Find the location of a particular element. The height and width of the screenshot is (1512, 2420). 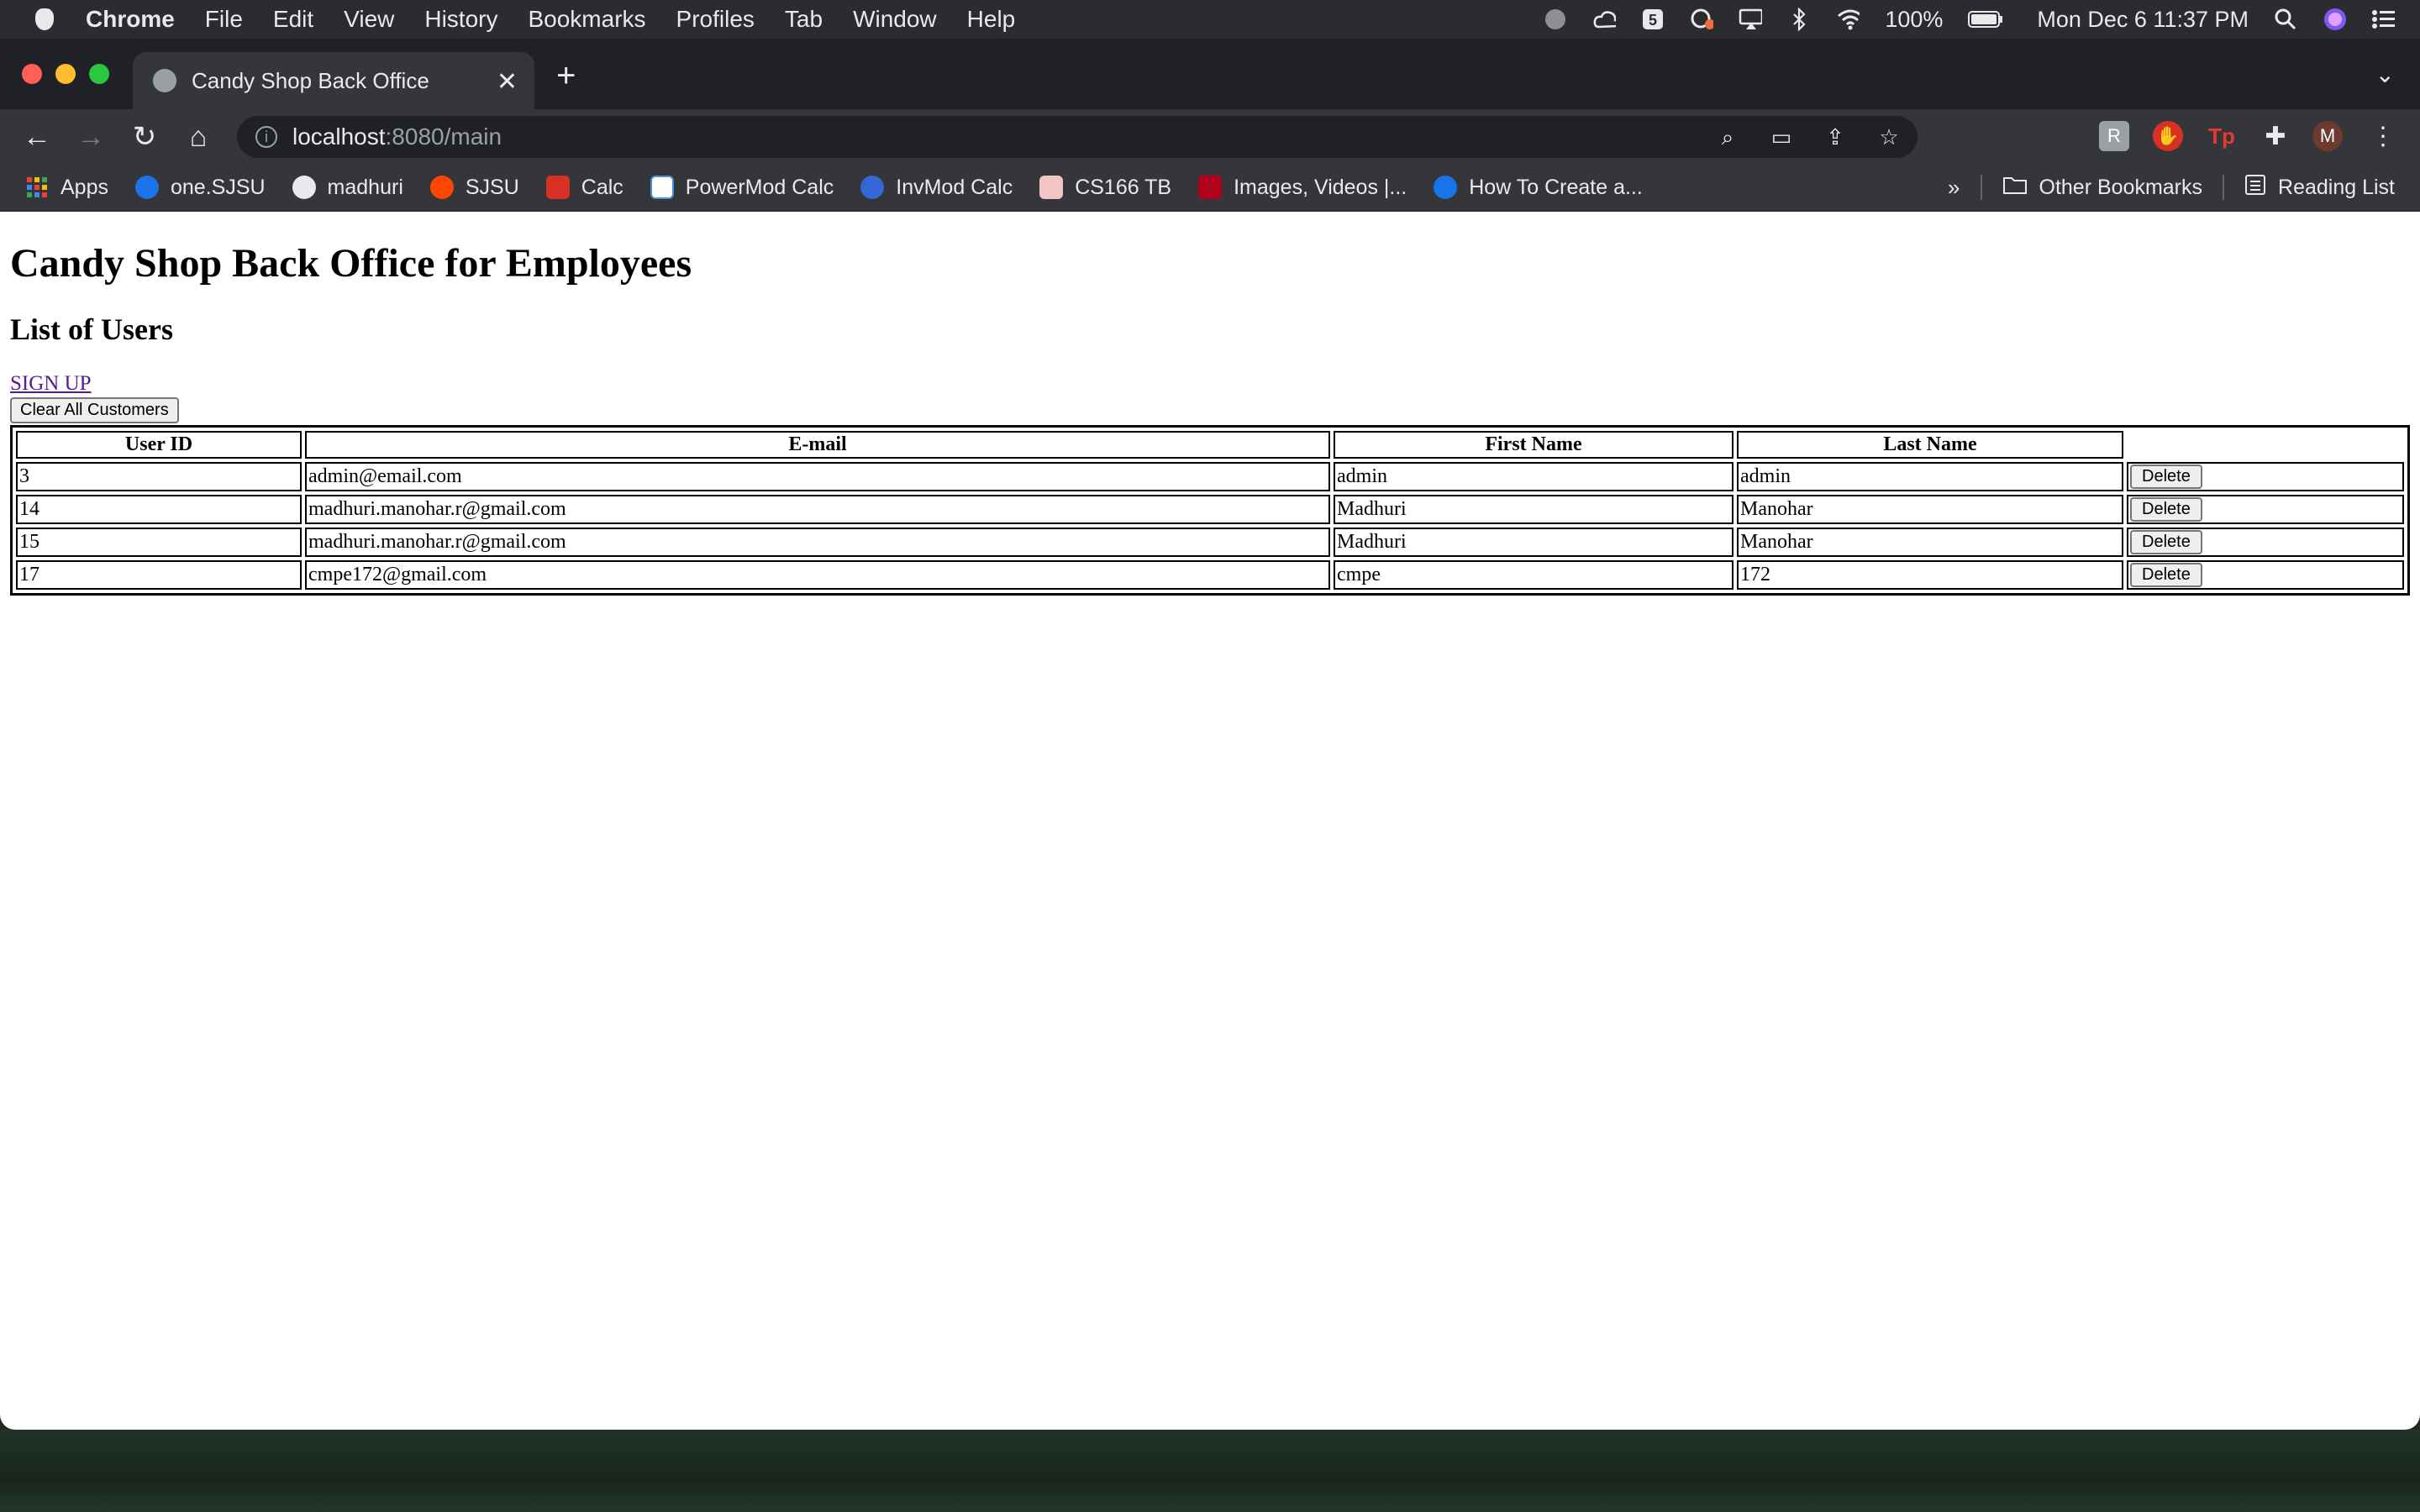

menu-view: View is located at coordinates (369, 19).